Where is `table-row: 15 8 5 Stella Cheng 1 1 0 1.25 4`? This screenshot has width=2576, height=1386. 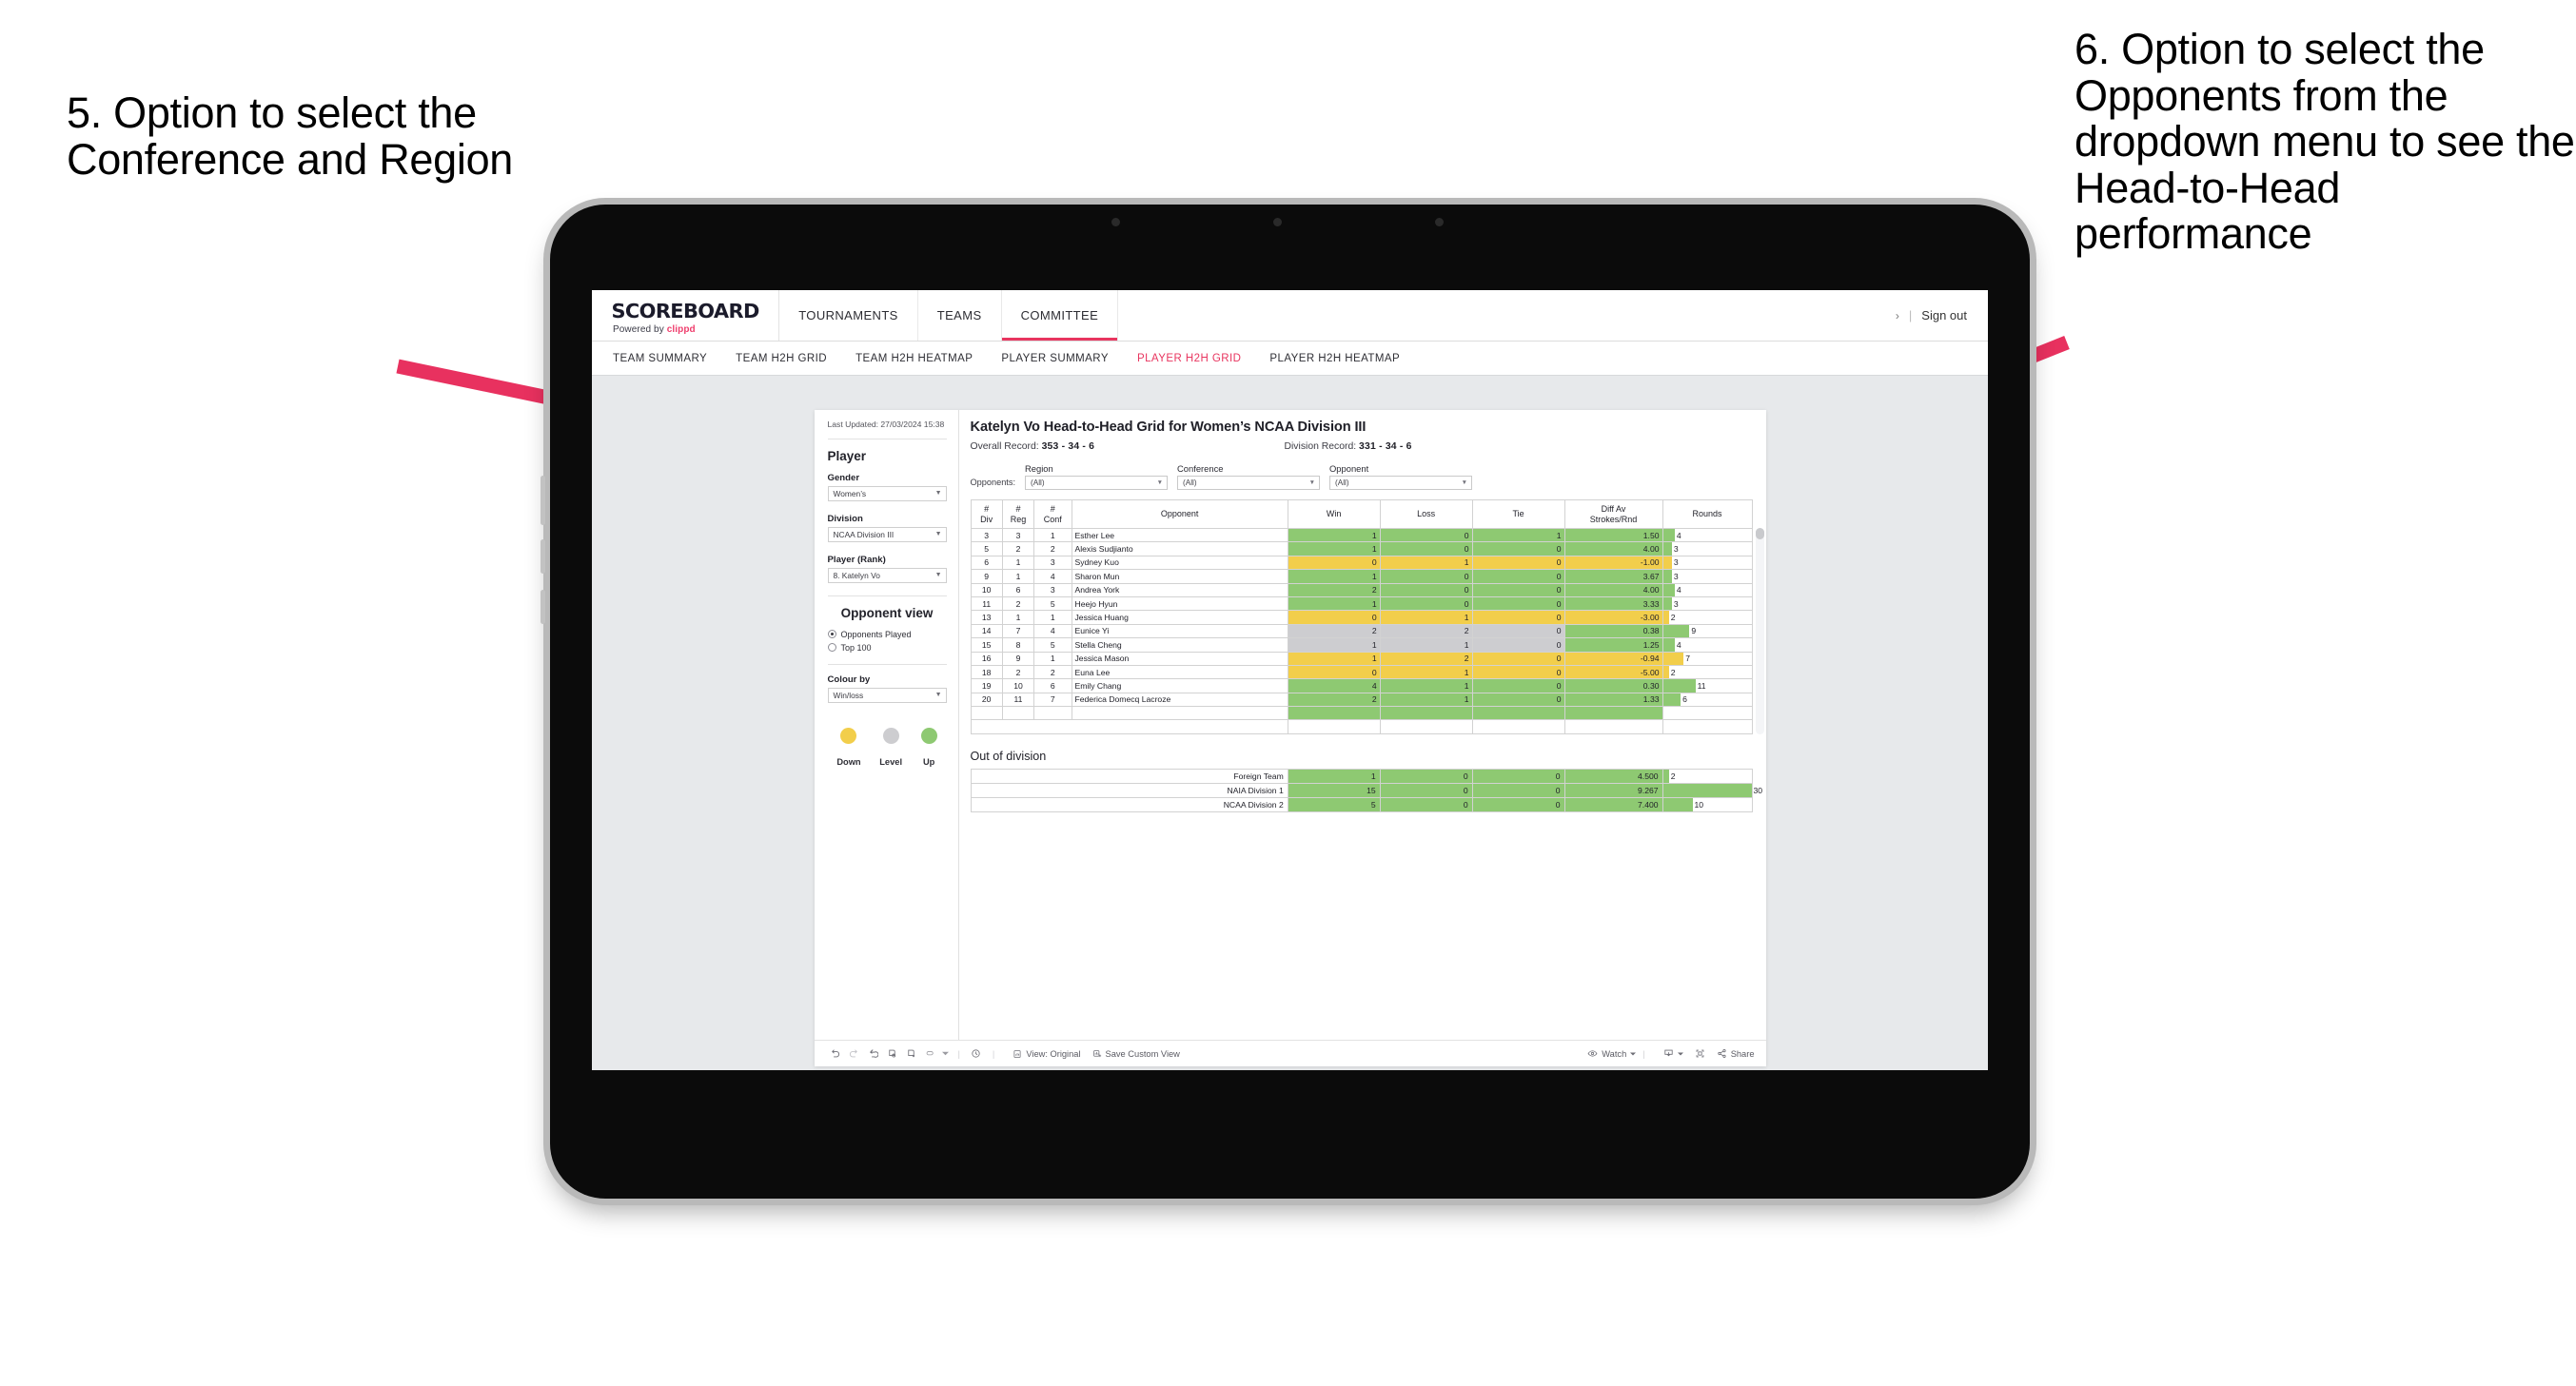 table-row: 15 8 5 Stella Cheng 1 1 0 1.25 4 is located at coordinates (1361, 645).